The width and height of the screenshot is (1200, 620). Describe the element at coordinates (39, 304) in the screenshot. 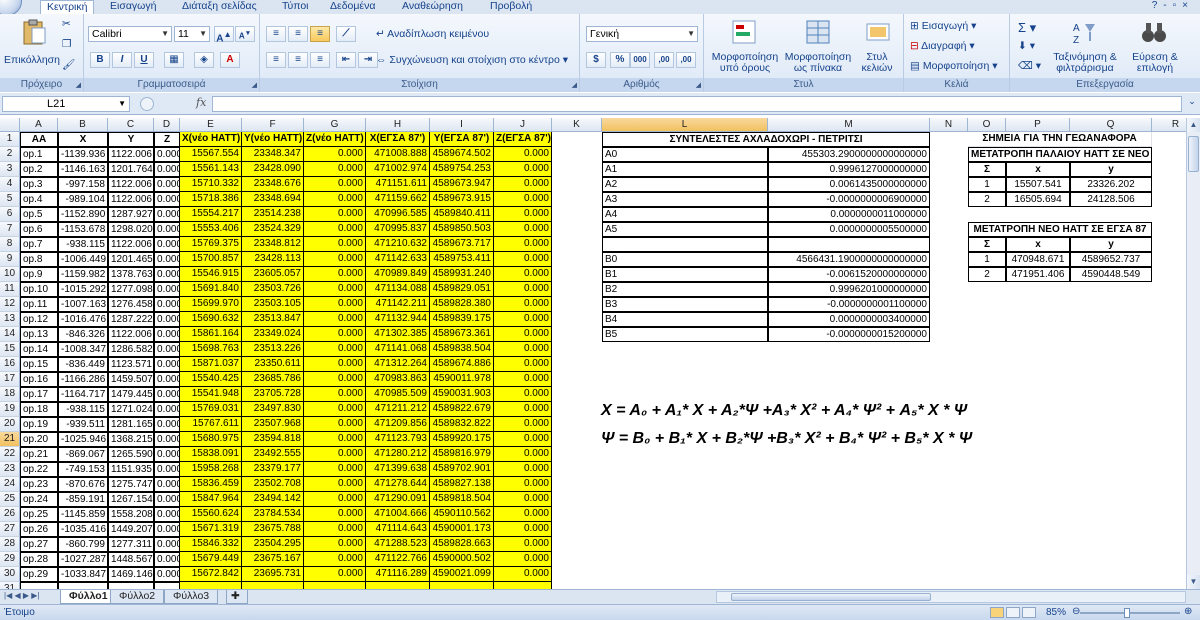

I see `table-cell: op.11` at that location.